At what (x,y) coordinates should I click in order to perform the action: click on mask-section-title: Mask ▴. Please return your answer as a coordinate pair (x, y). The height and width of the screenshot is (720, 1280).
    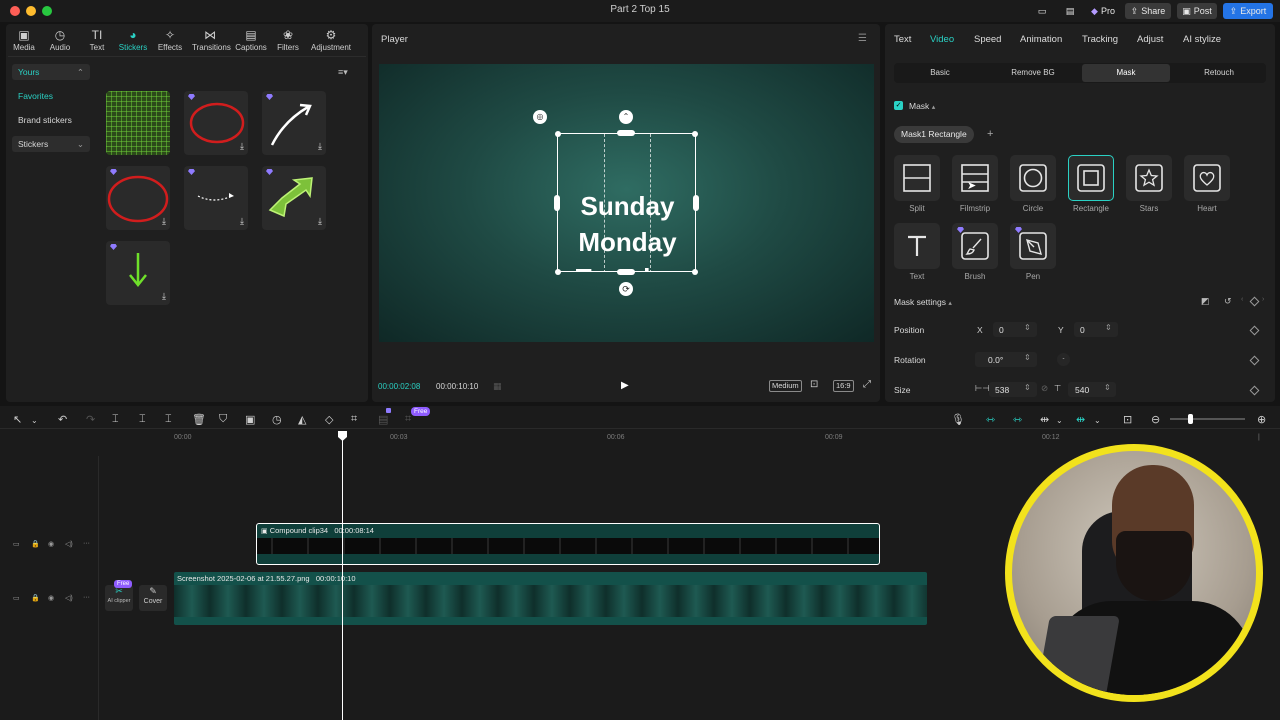
    Looking at the image, I should click on (922, 106).